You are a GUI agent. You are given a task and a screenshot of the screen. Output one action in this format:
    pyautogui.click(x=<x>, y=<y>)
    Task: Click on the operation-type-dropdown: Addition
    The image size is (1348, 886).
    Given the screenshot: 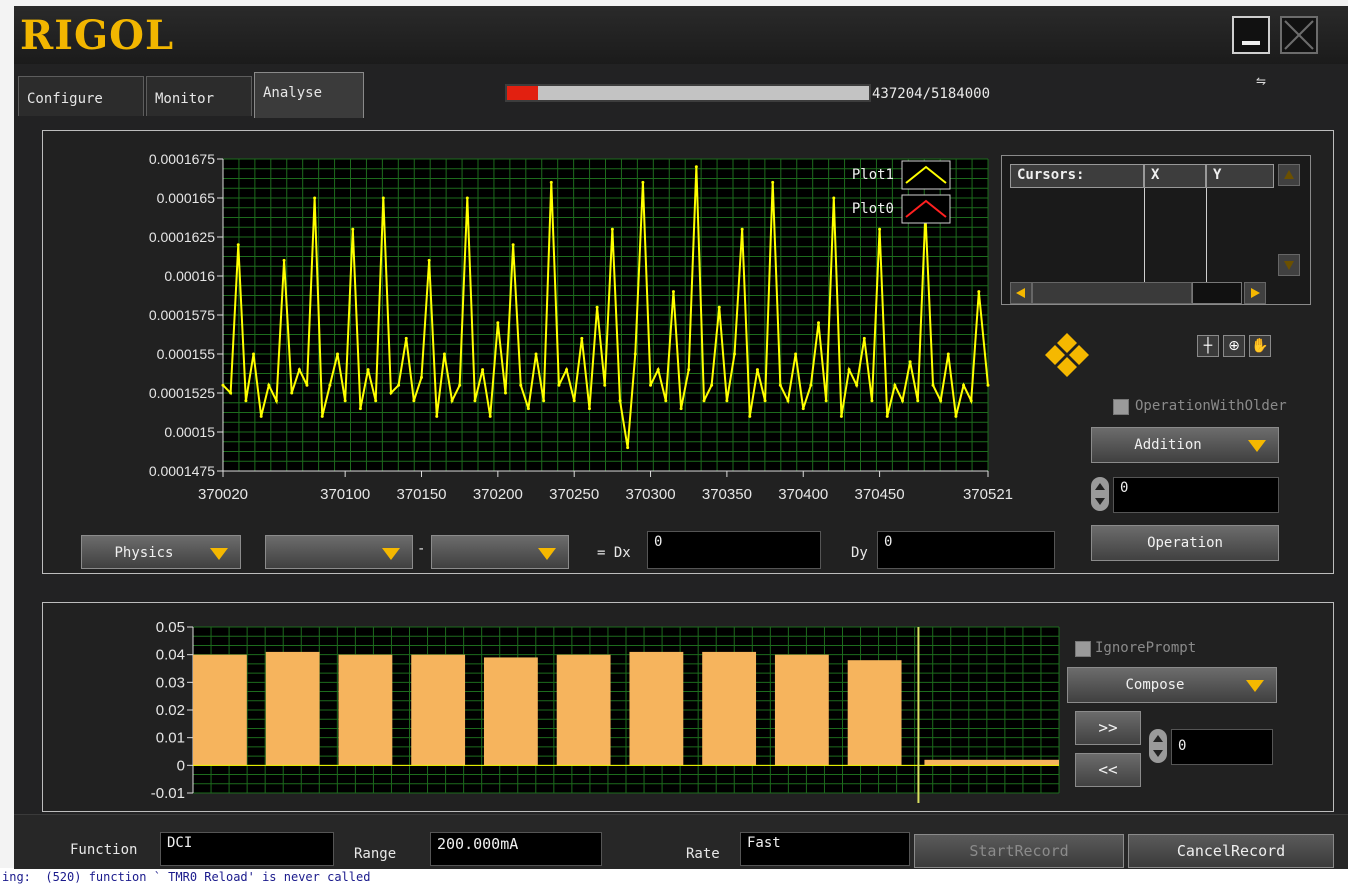 What is the action you would take?
    pyautogui.click(x=1185, y=445)
    